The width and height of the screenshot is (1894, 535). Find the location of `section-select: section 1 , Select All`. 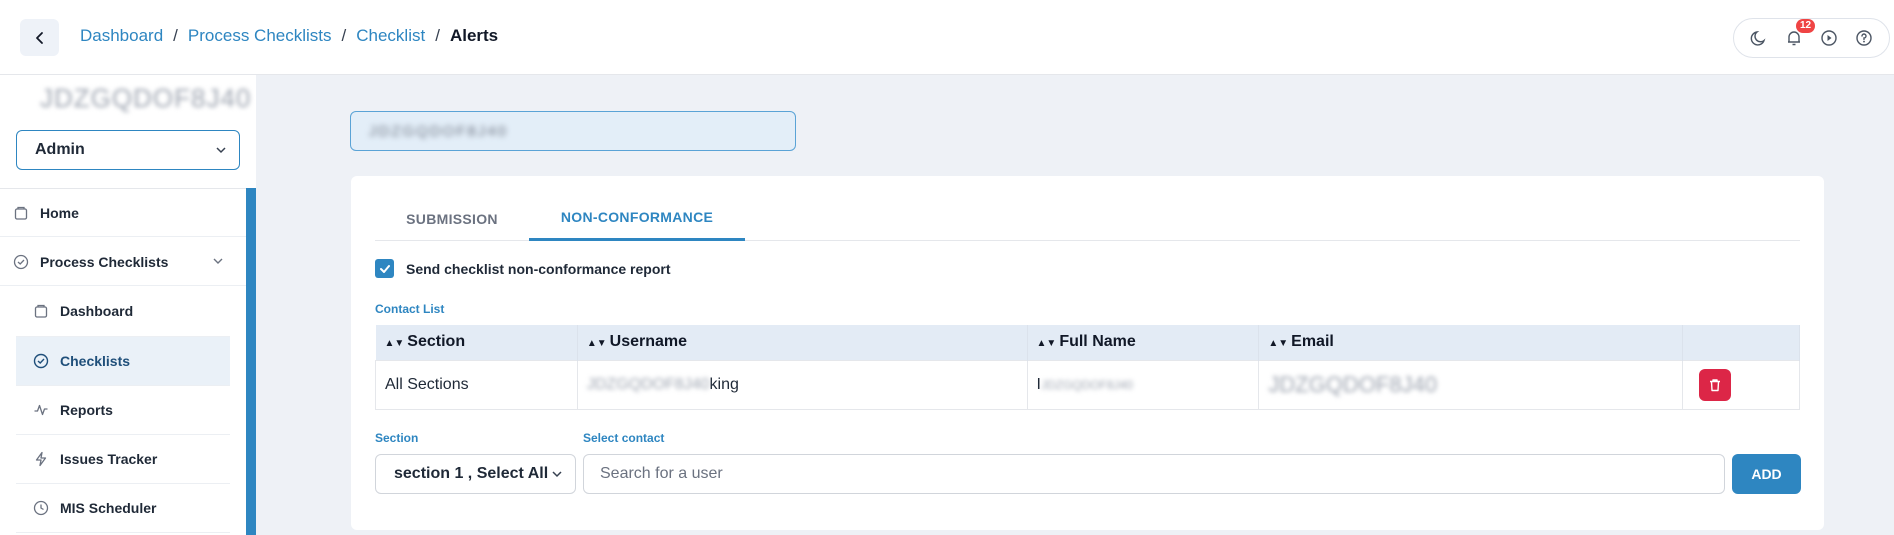

section-select: section 1 , Select All is located at coordinates (475, 474).